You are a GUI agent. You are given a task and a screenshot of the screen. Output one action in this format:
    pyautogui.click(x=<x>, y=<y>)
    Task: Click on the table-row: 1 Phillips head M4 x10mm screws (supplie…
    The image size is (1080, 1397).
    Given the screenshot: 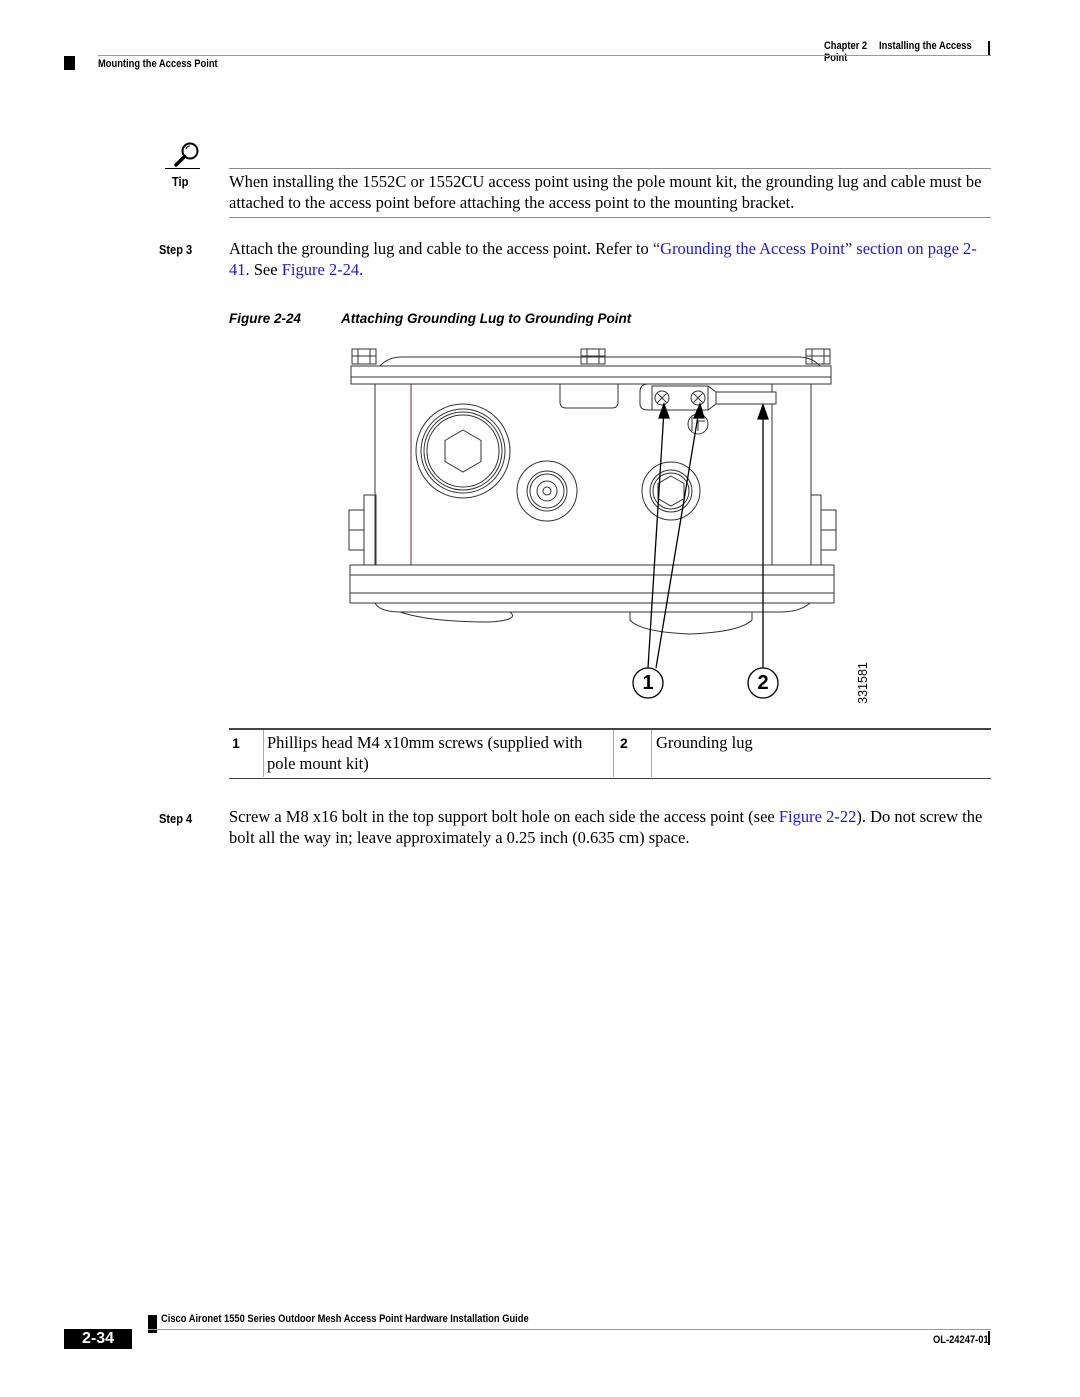 What is the action you would take?
    pyautogui.click(x=610, y=753)
    